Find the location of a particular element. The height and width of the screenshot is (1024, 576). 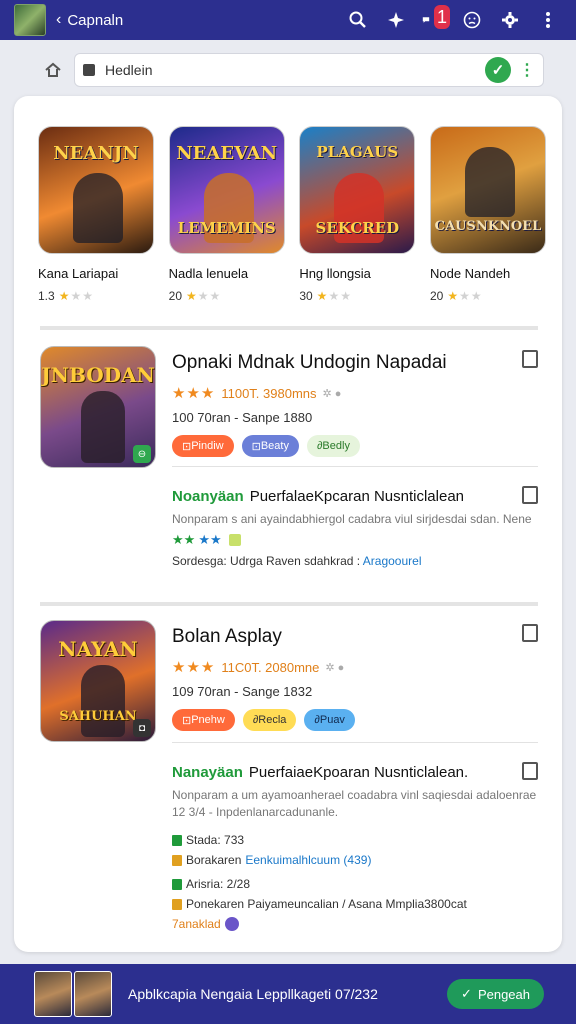

tag-label: Recla is located at coordinates (272, 720).